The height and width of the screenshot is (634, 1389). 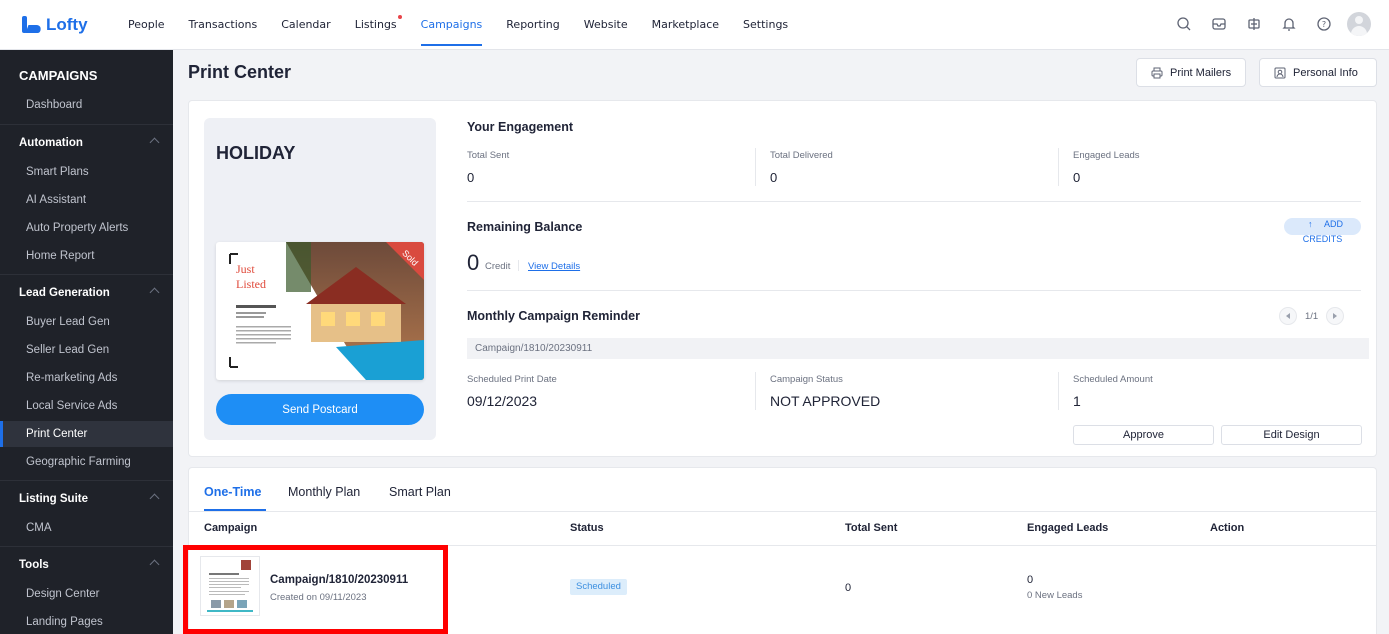 I want to click on help-icon: ?, so click(x=1324, y=24).